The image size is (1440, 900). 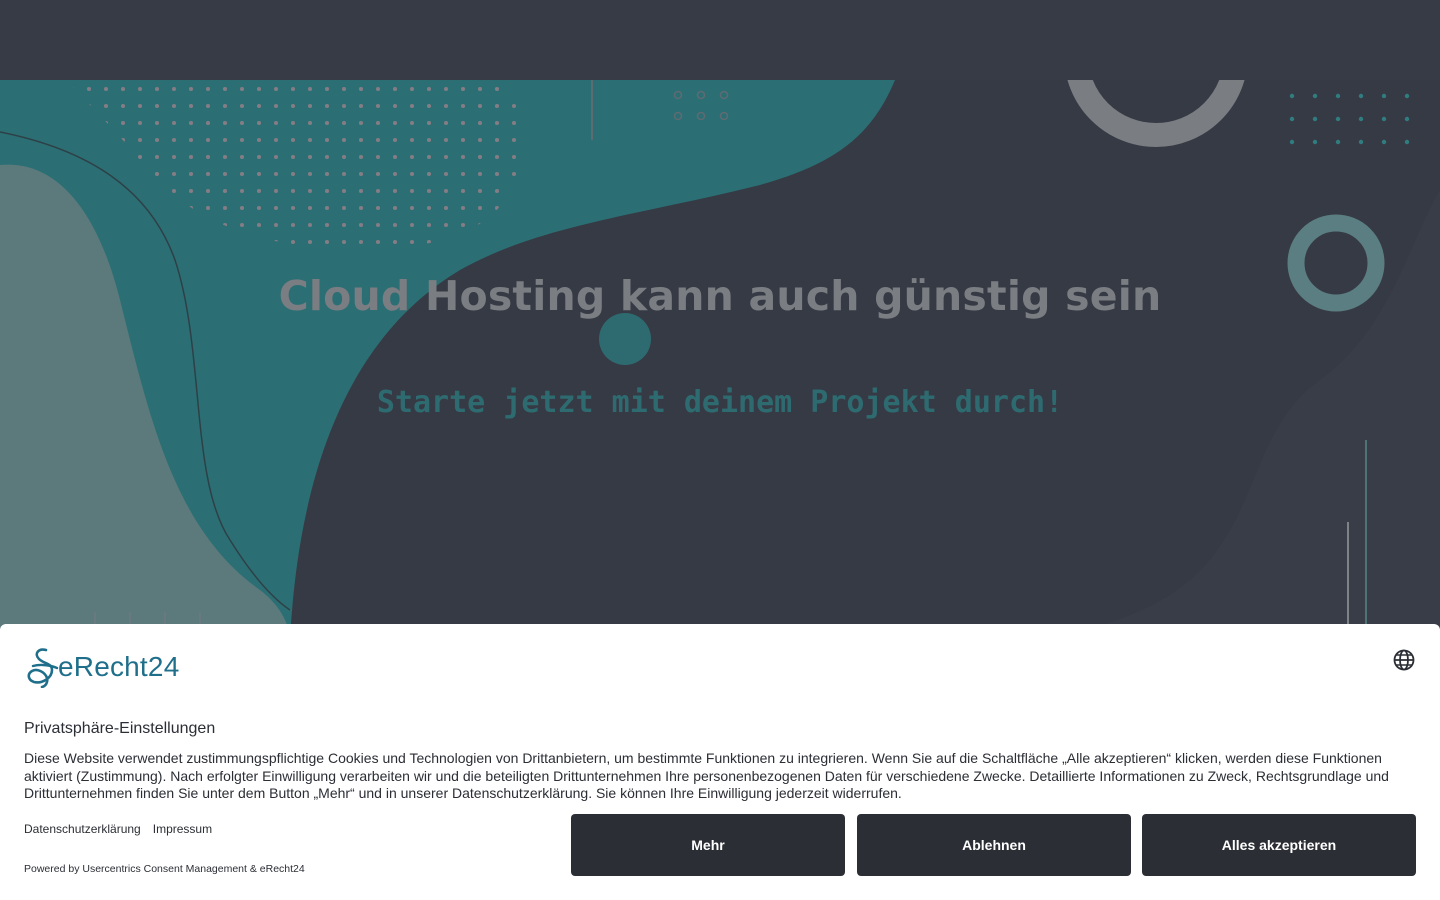 I want to click on top-navigation-bar, so click(x=720, y=40).